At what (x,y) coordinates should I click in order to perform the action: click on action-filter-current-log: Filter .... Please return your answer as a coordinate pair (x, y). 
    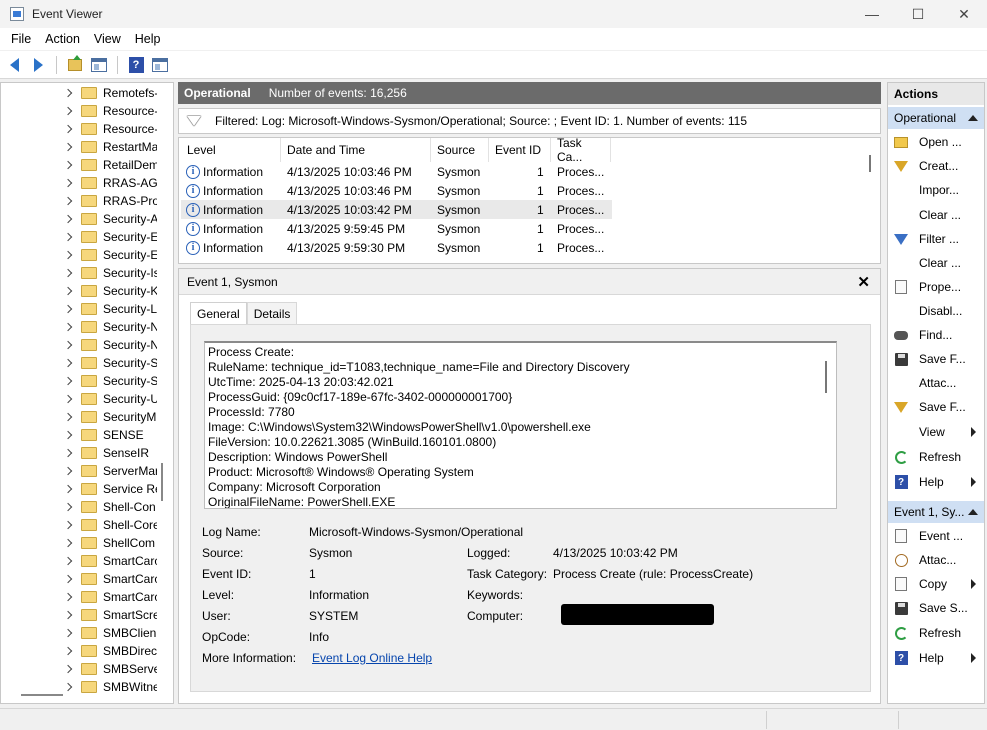
    Looking at the image, I should click on (936, 239).